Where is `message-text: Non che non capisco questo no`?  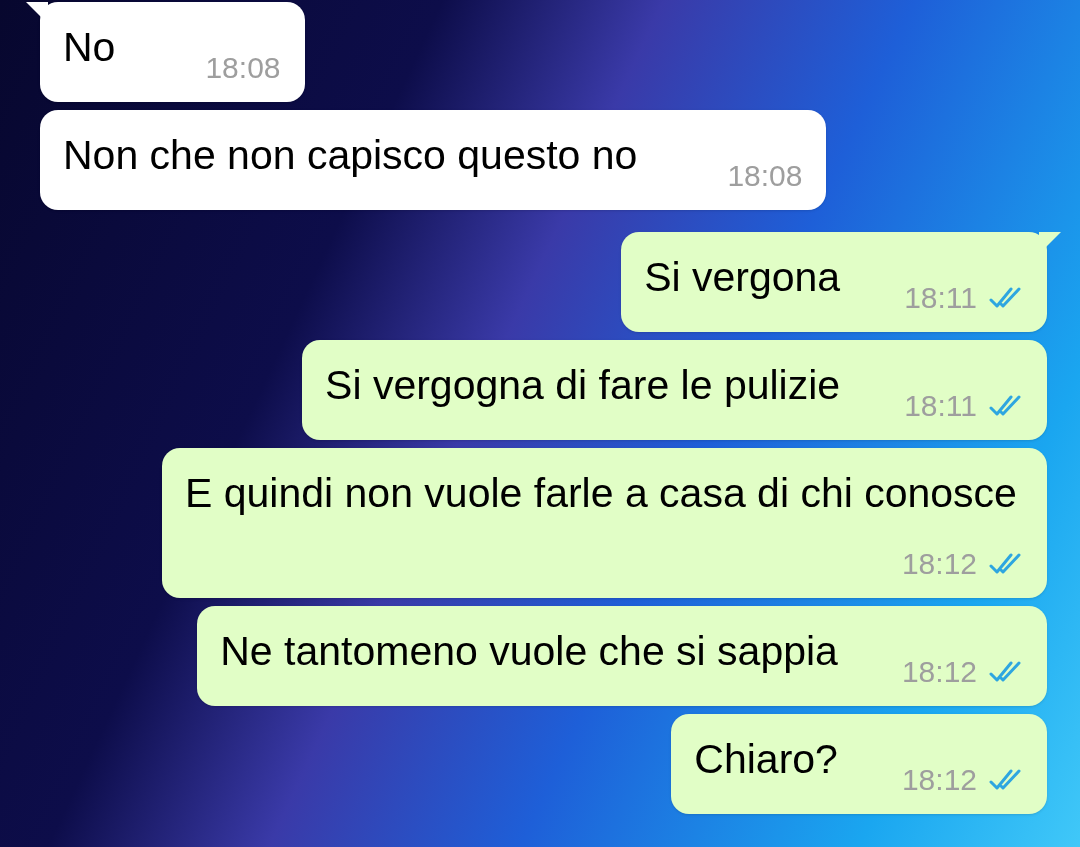 message-text: Non che non capisco questo no is located at coordinates (350, 155).